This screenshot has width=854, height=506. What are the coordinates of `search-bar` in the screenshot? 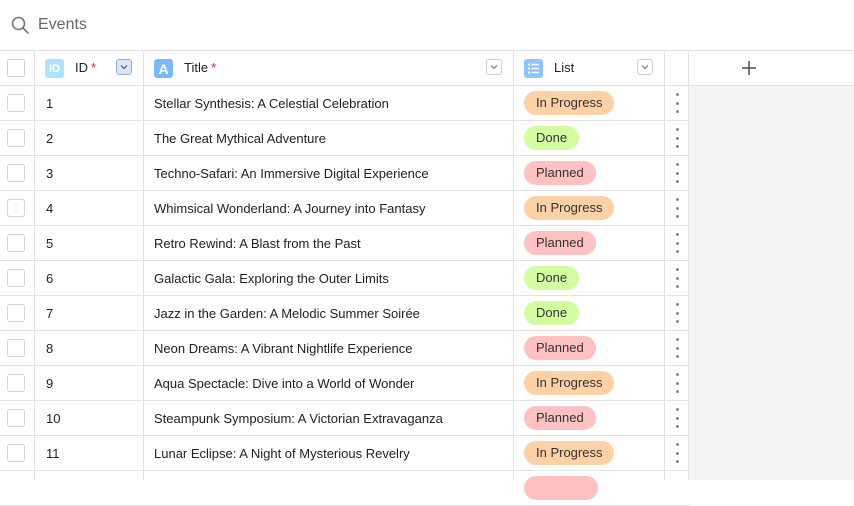 It's located at (427, 25).